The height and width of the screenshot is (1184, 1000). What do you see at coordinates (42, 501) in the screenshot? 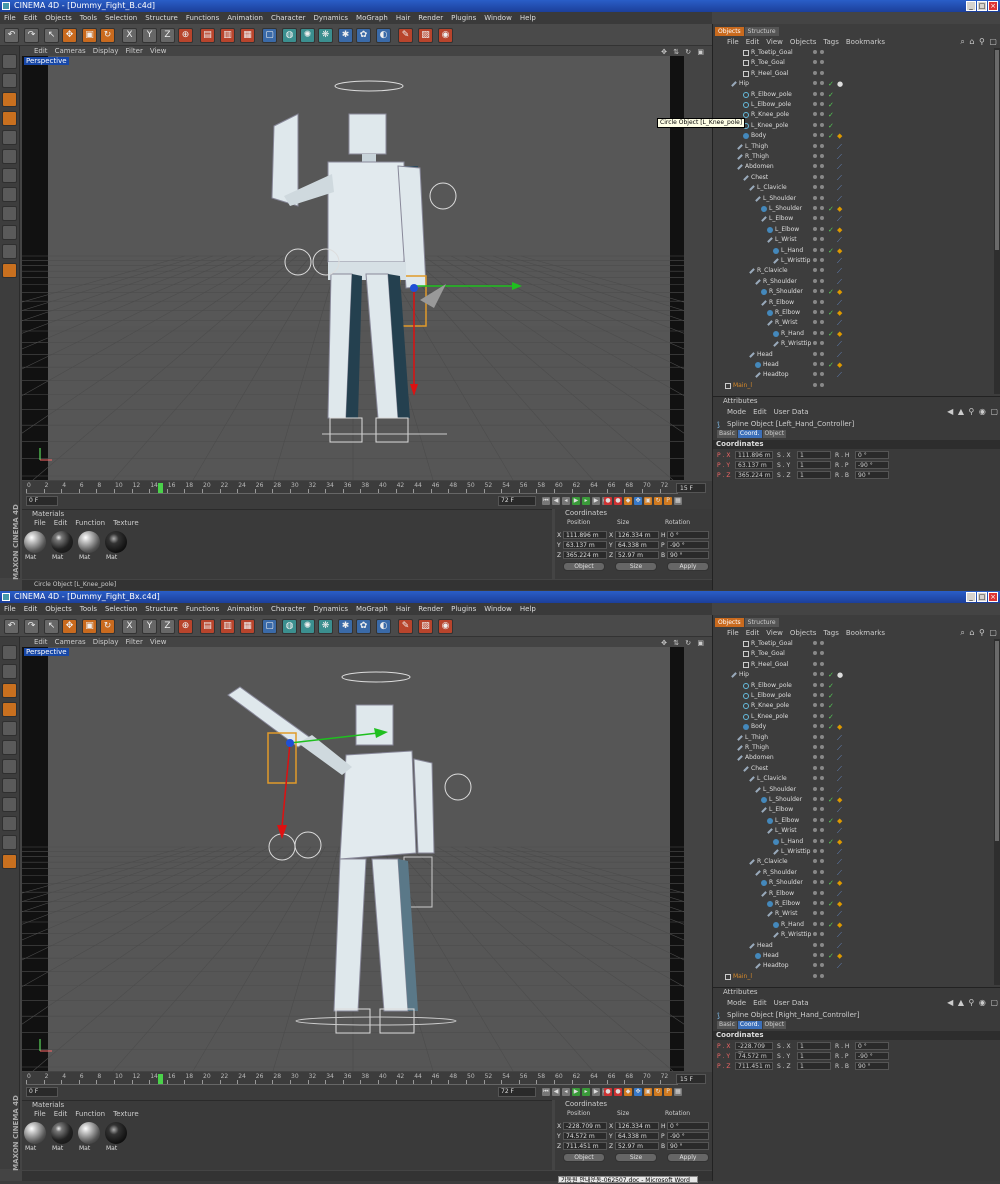
I see `start-frame-field: 0 F` at bounding box center [42, 501].